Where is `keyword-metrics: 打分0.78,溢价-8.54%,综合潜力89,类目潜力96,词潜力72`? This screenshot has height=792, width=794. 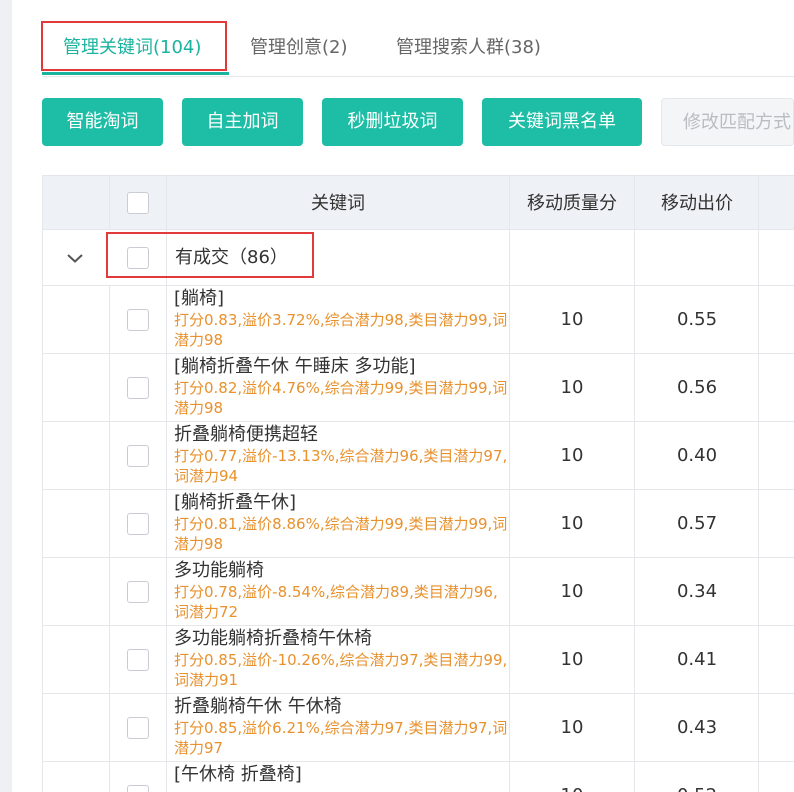
keyword-metrics: 打分0.78,溢价-8.54%,综合潜力89,类目潜力96,词潜力72 is located at coordinates (336, 602).